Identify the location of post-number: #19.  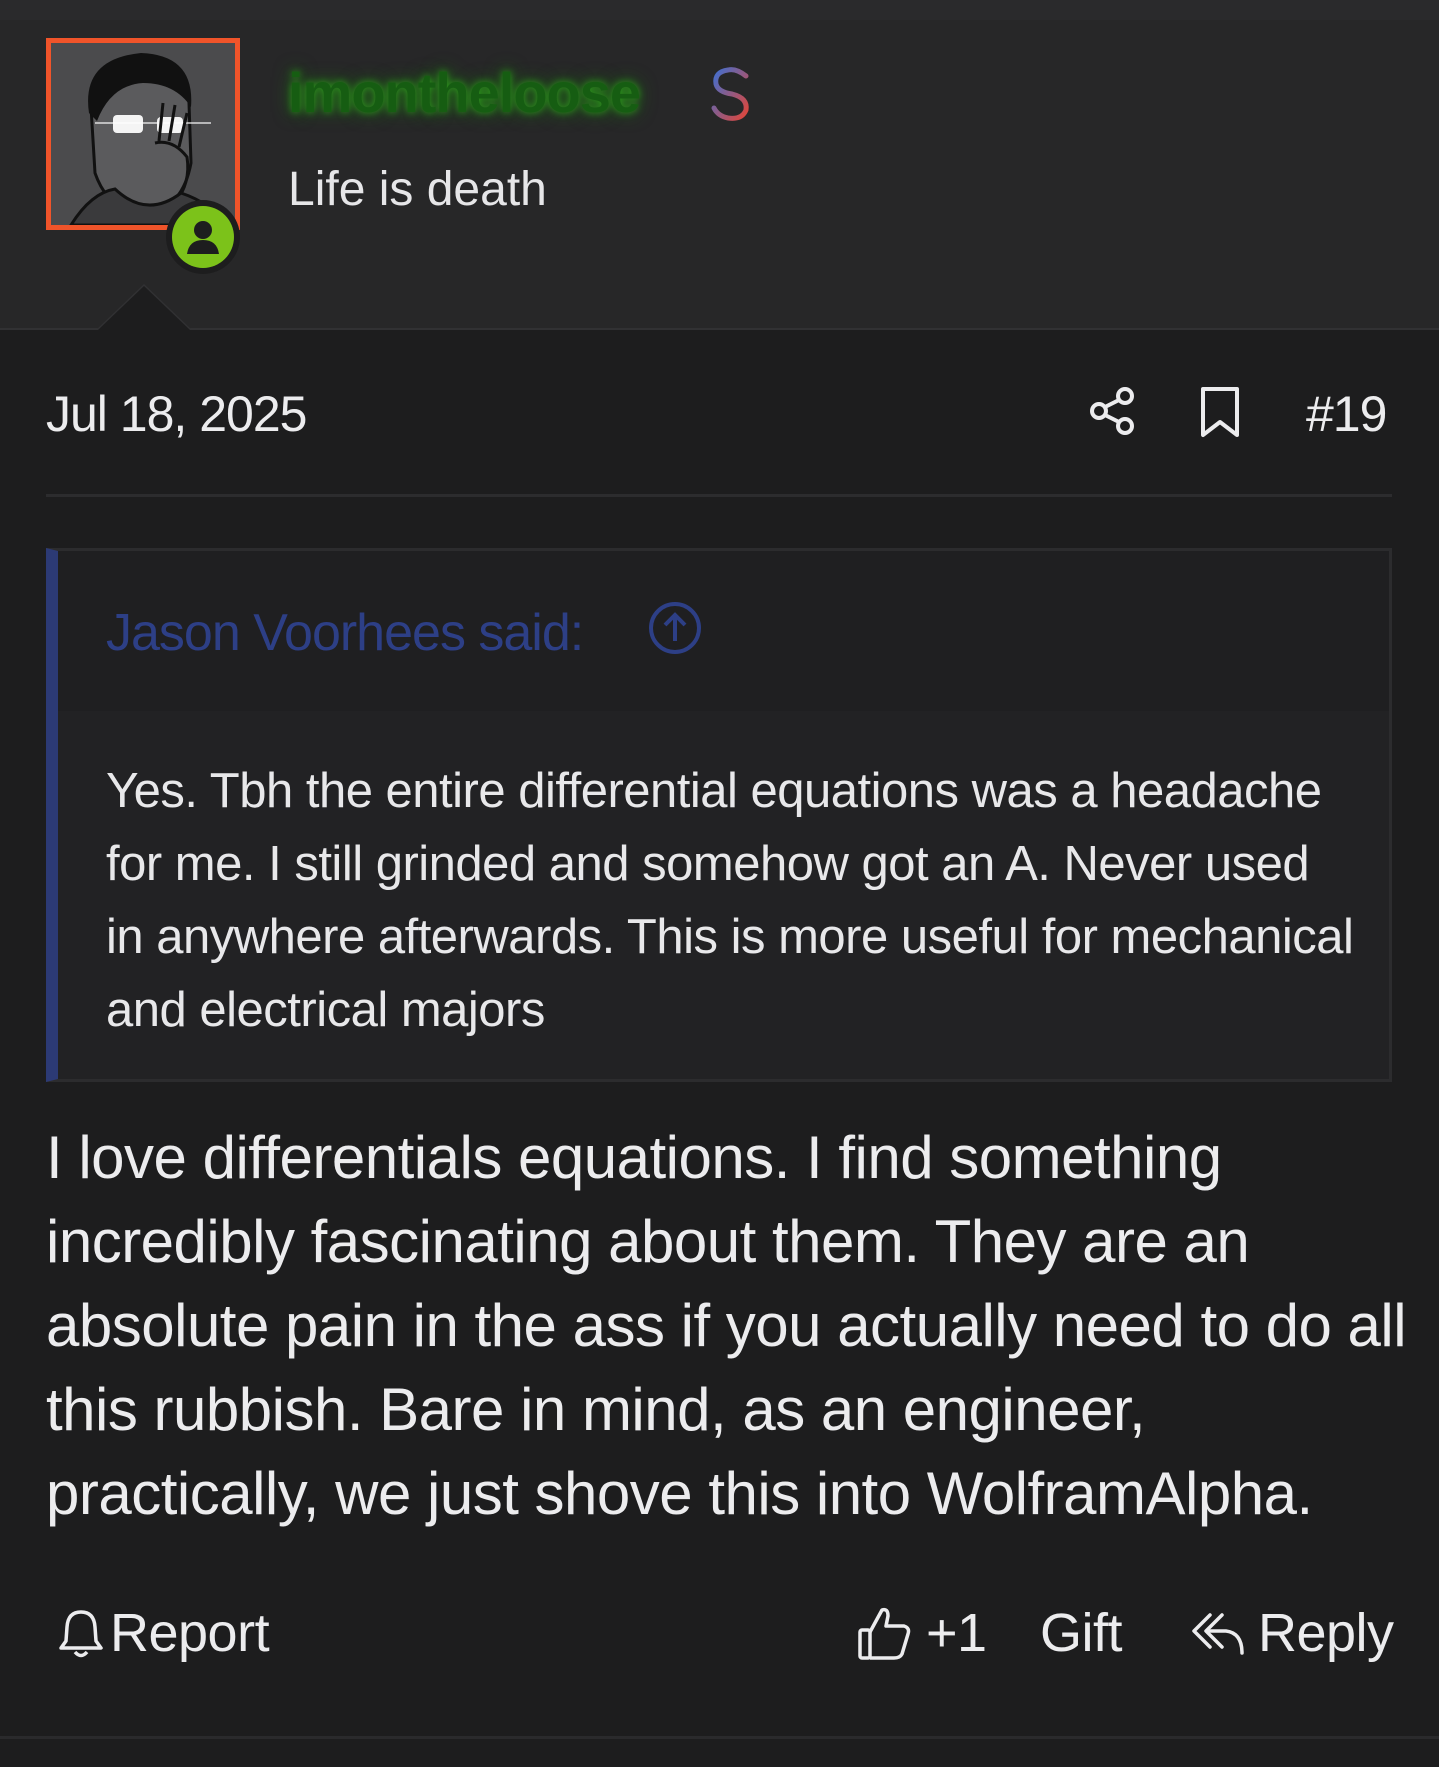
(1346, 414).